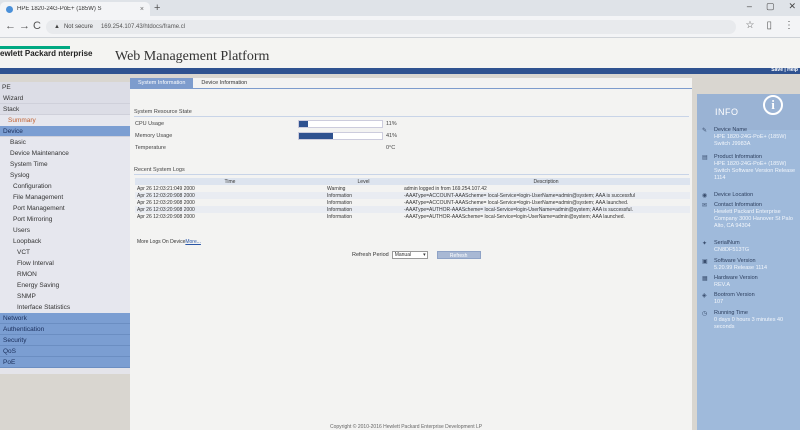 This screenshot has height=430, width=800. I want to click on info-entry: ◉ Device Location, so click(751, 195).